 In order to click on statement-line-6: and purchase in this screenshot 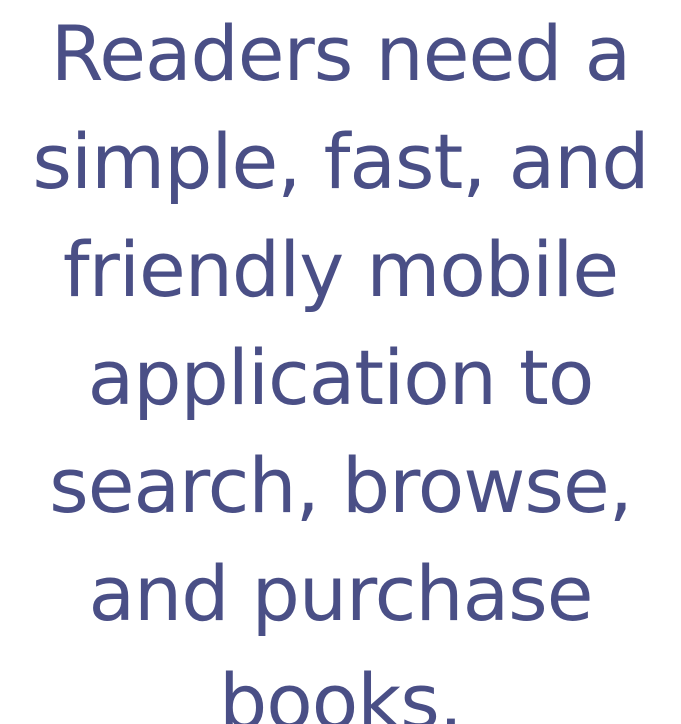, I will do `click(340, 593)`.